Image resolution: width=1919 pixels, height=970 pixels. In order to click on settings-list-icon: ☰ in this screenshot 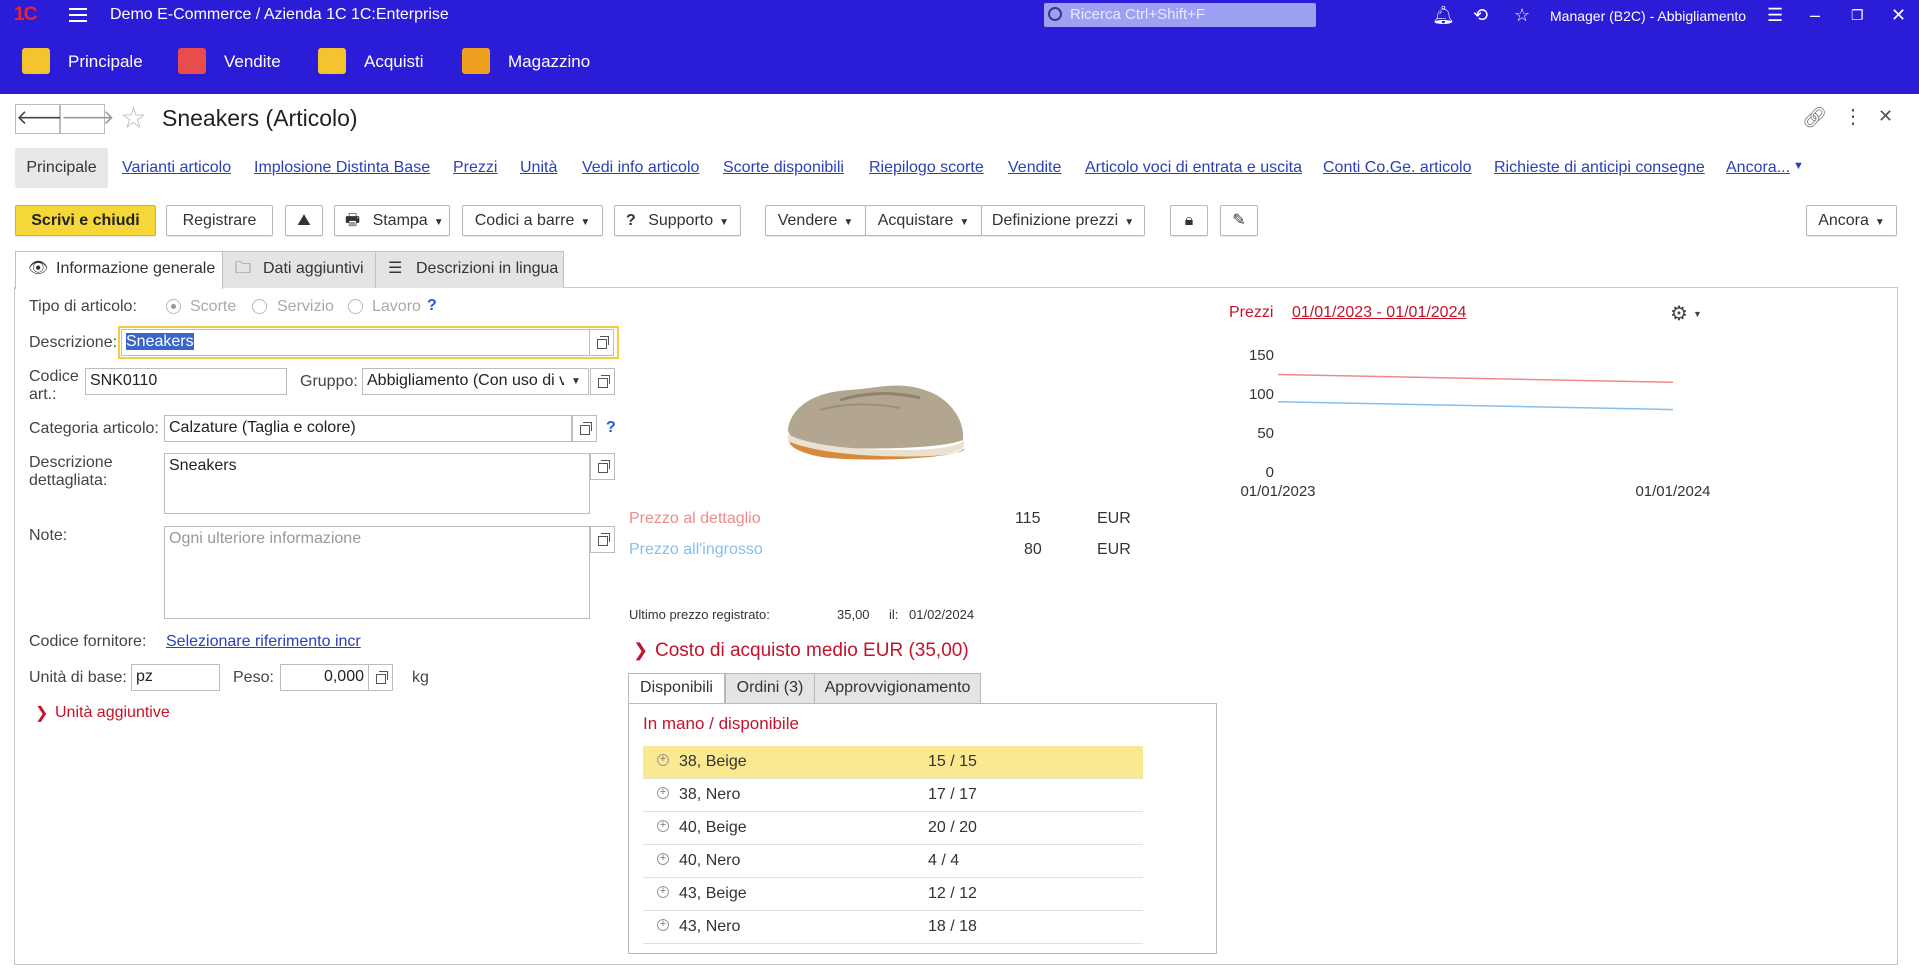, I will do `click(1775, 15)`.